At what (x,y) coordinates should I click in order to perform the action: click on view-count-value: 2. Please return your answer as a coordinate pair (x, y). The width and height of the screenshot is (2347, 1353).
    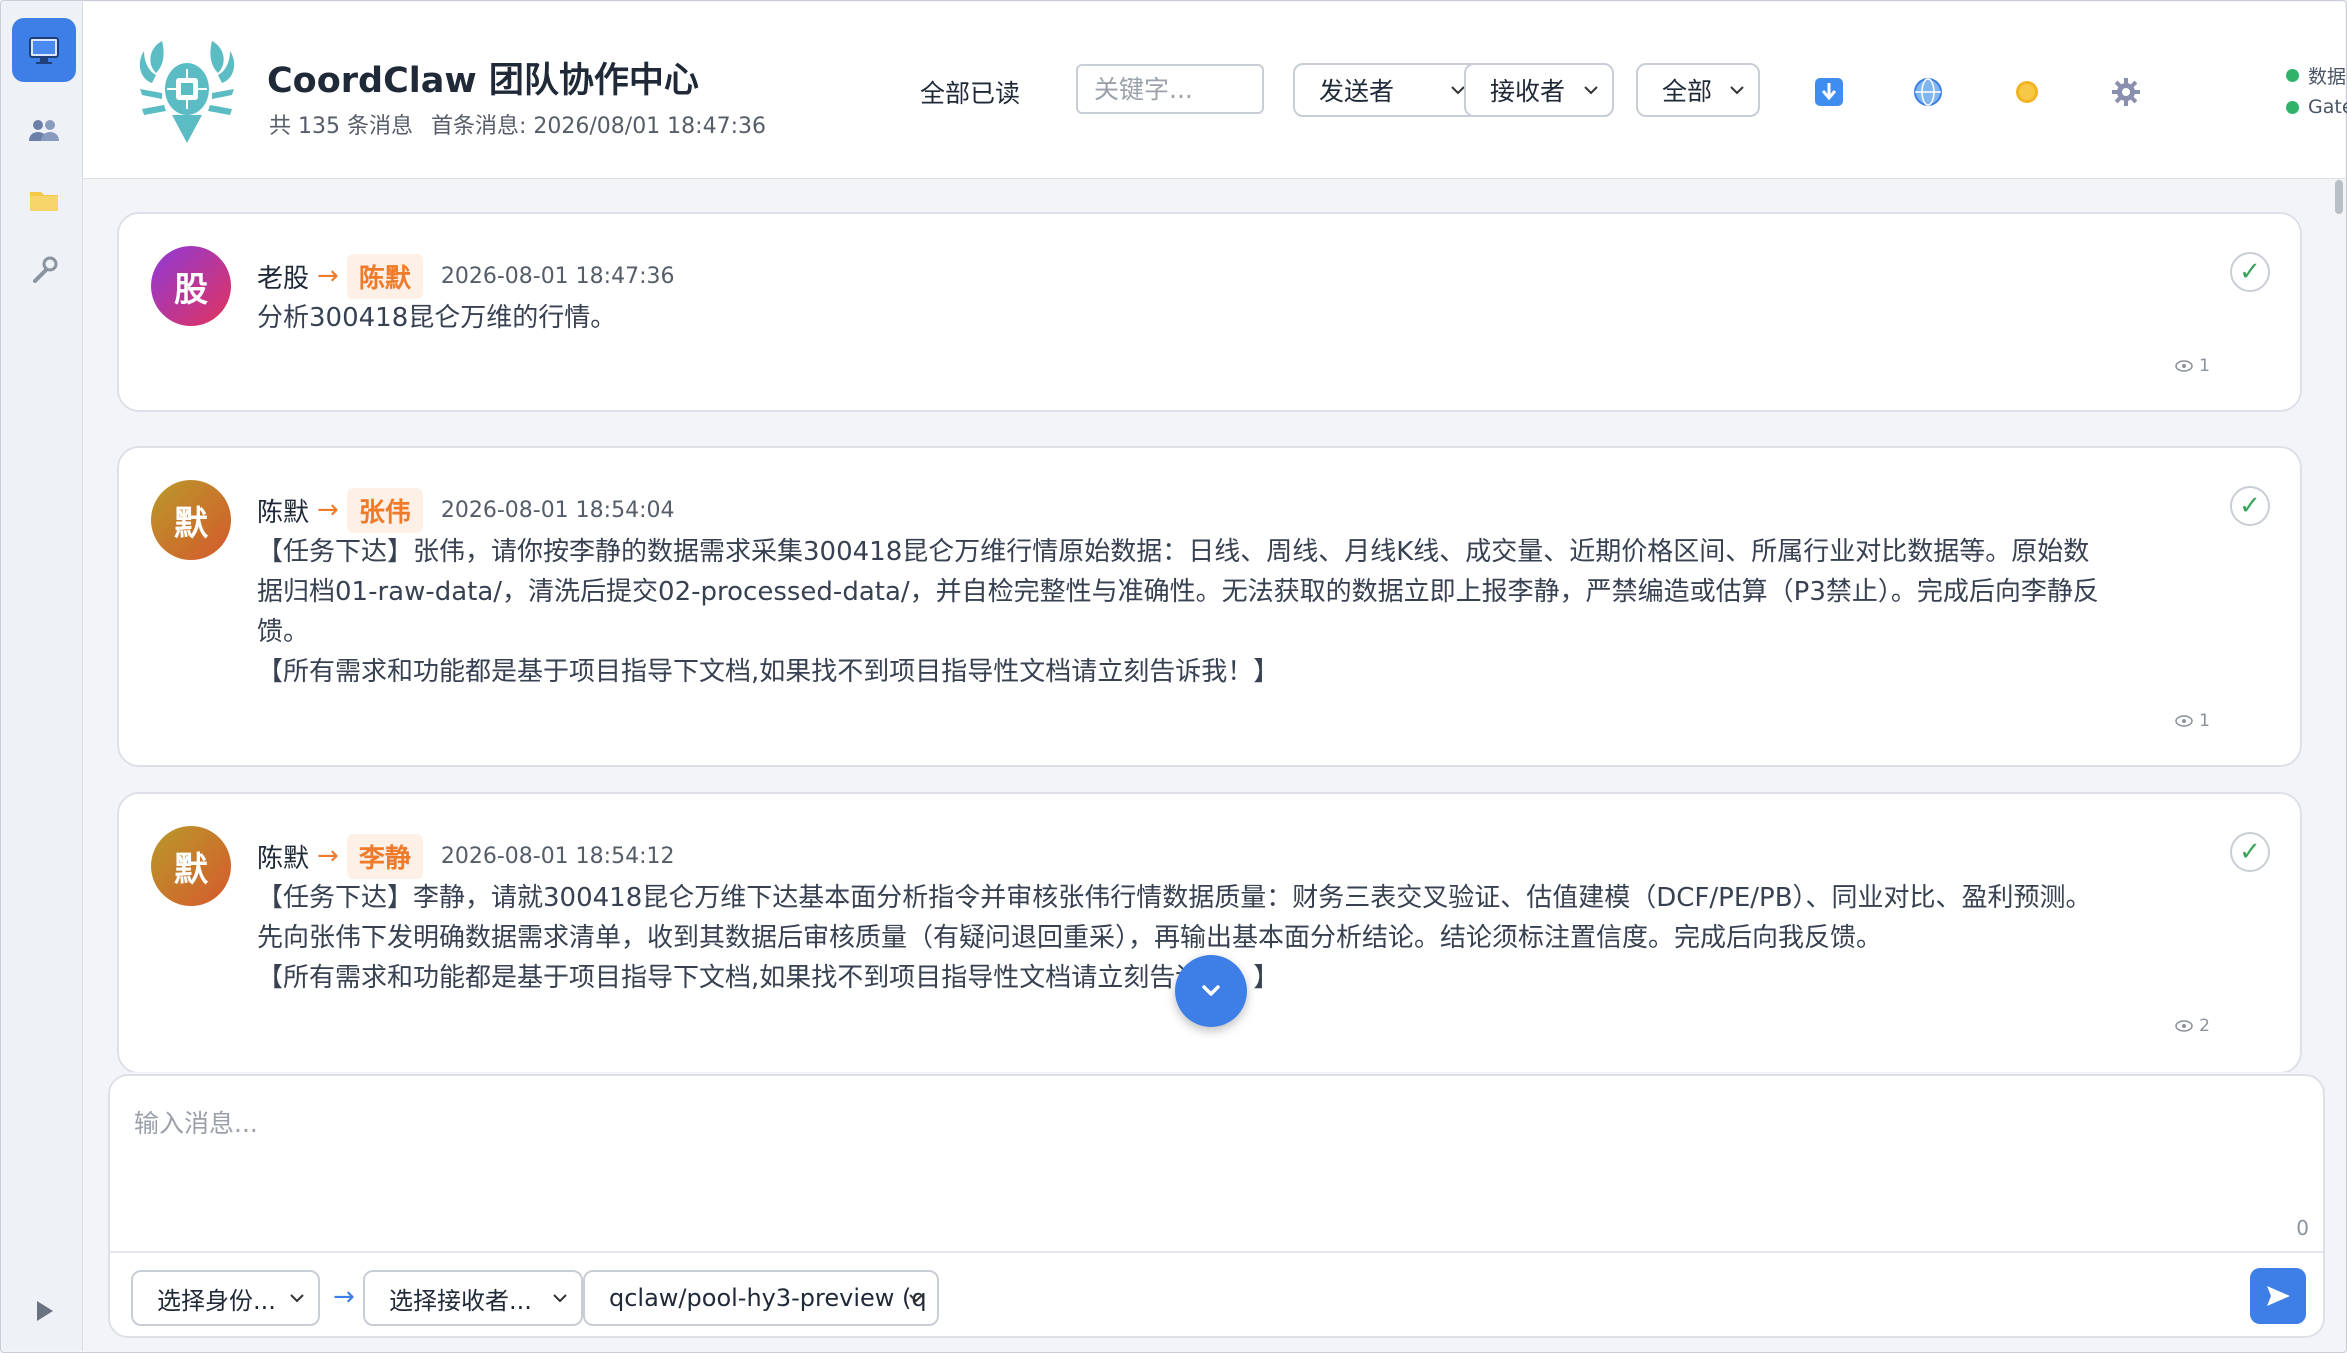
    Looking at the image, I should click on (2204, 1026).